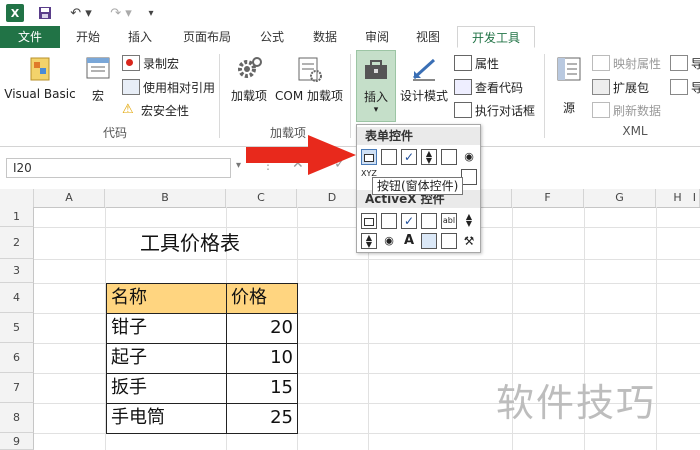 This screenshot has height=450, width=700. Describe the element at coordinates (30, 37) in the screenshot. I see `tab-file: 文件` at that location.